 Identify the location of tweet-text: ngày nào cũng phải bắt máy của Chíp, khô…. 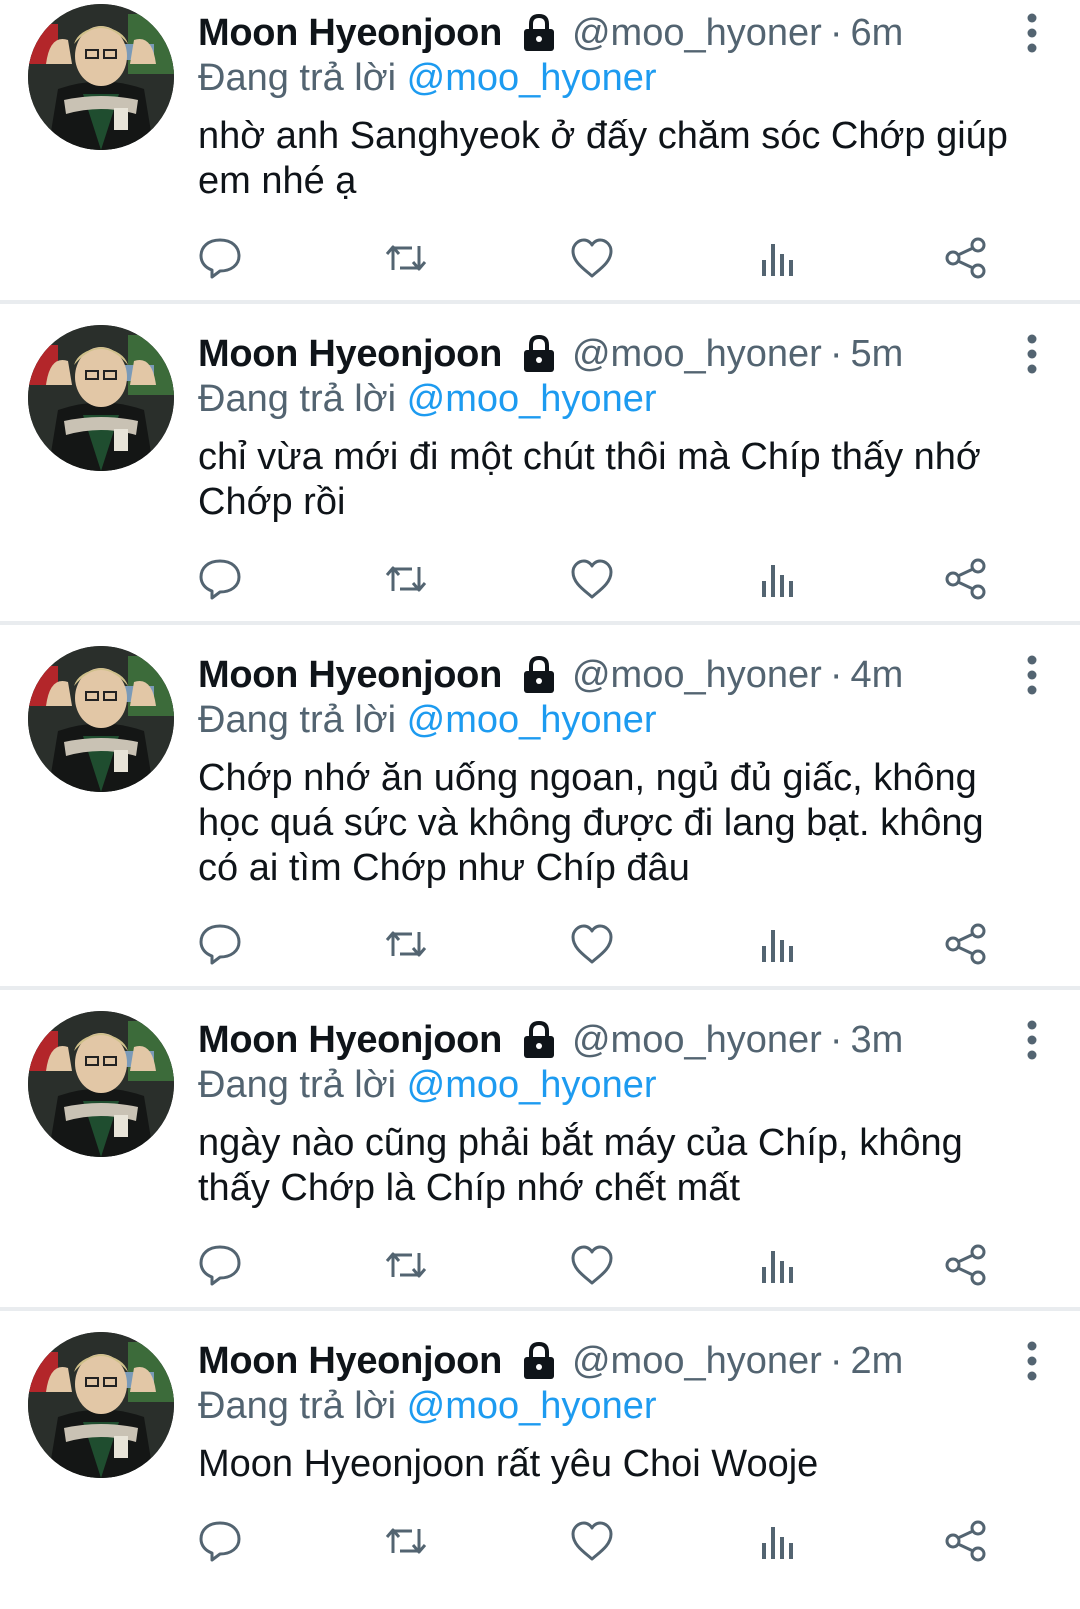
(580, 1165).